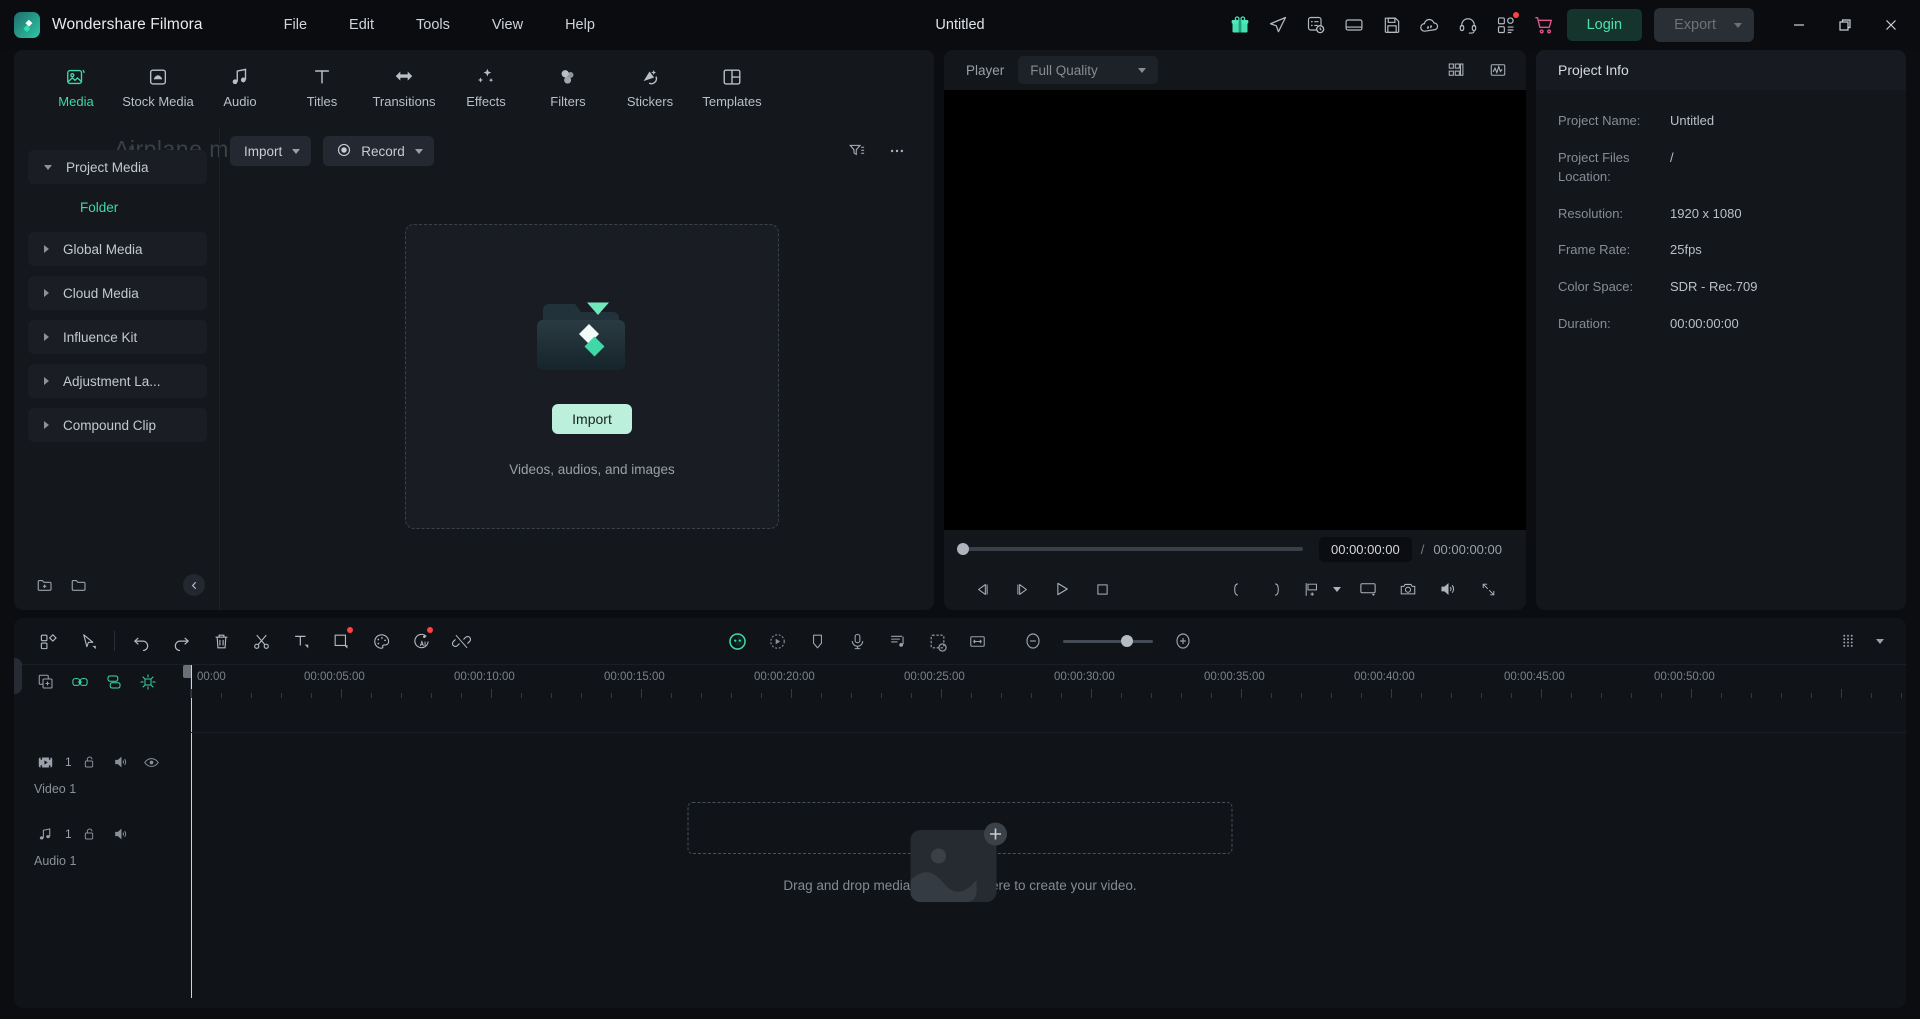 This screenshot has height=1019, width=1920. What do you see at coordinates (1604, 25) in the screenshot?
I see `login-button: Login` at bounding box center [1604, 25].